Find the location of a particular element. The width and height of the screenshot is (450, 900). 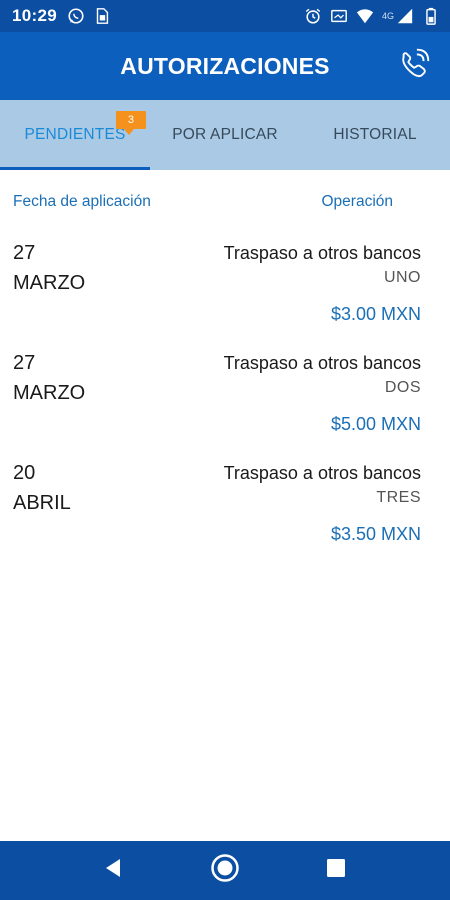

tab-pendientes: PENDIENTES 3 is located at coordinates (75, 135).